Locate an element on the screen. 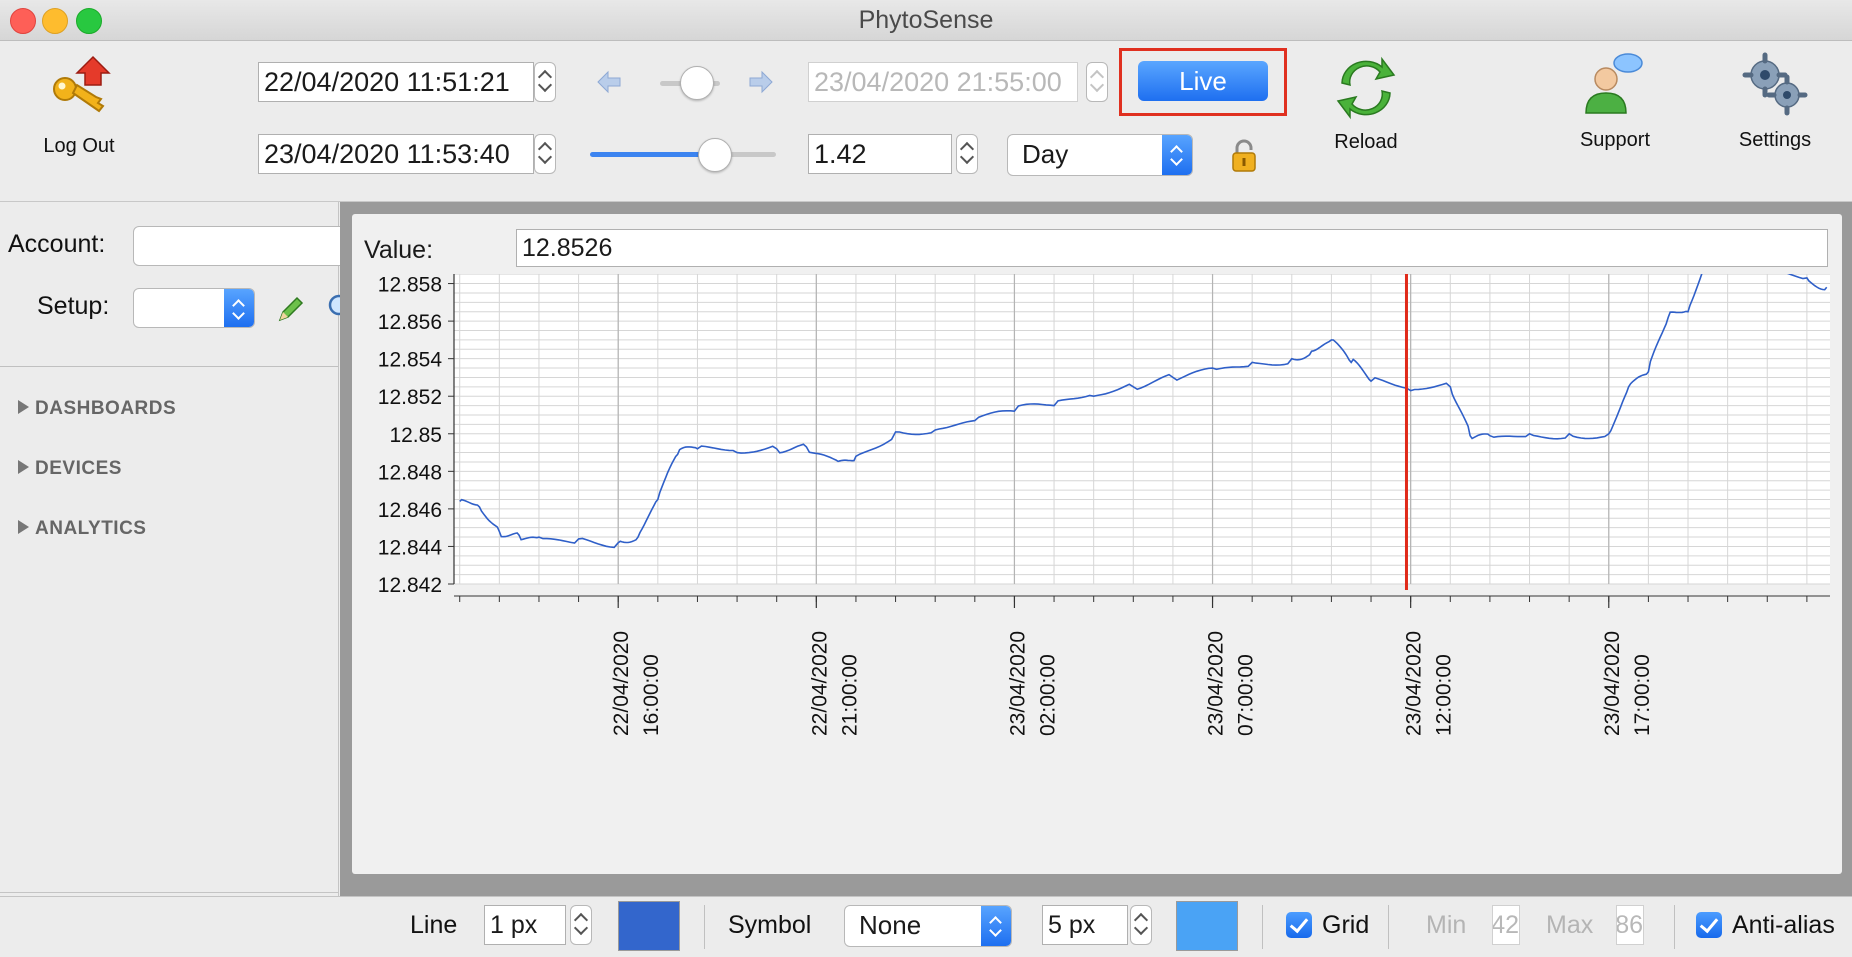 The height and width of the screenshot is (957, 1852). max-value-field: 86 is located at coordinates (1630, 925).